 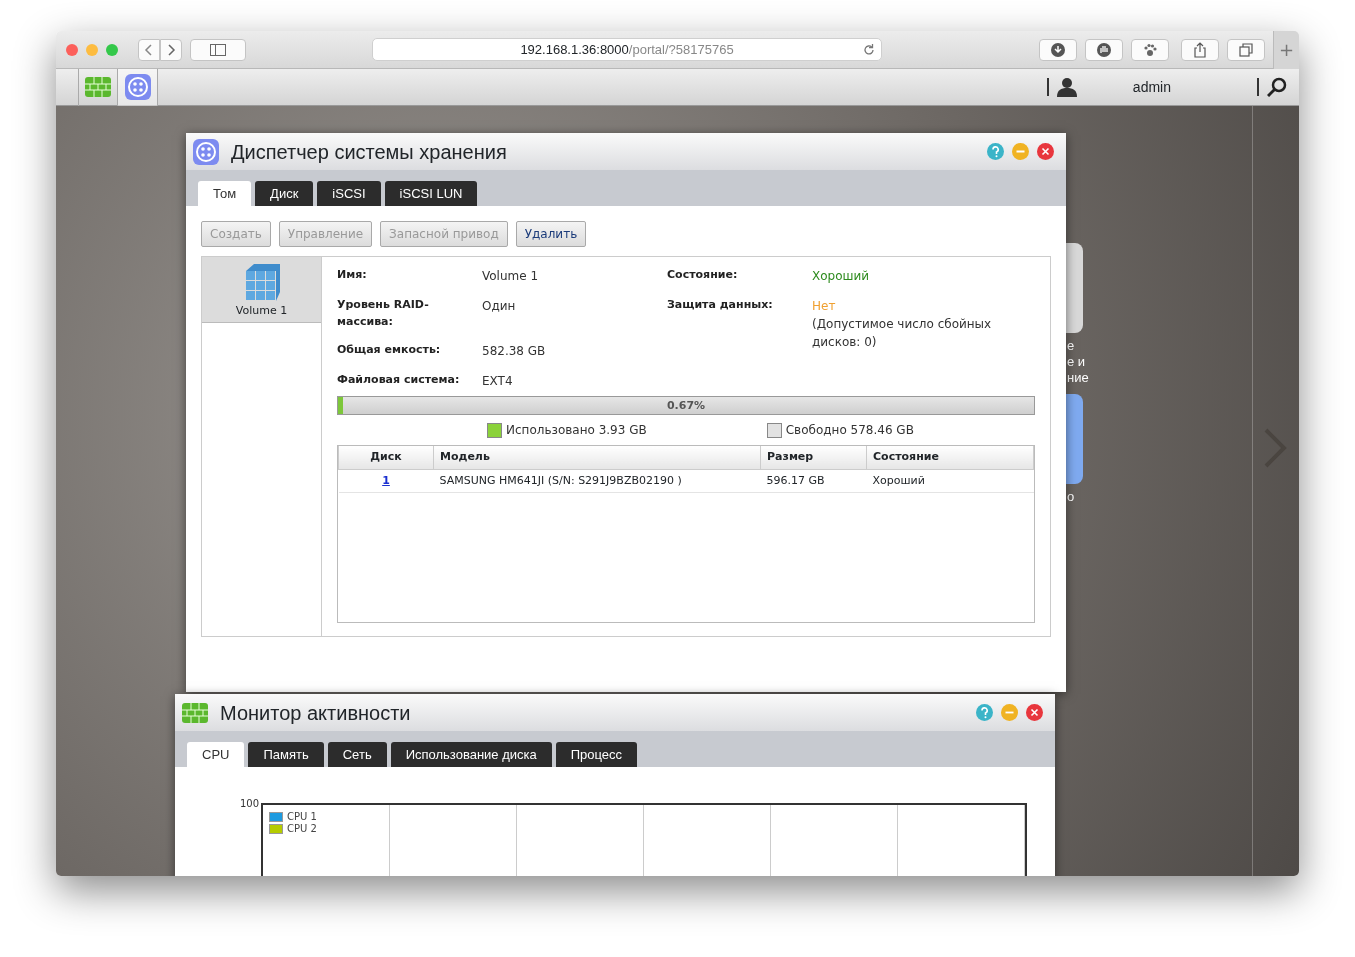 What do you see at coordinates (315, 713) in the screenshot?
I see `window-title: Монитор активности` at bounding box center [315, 713].